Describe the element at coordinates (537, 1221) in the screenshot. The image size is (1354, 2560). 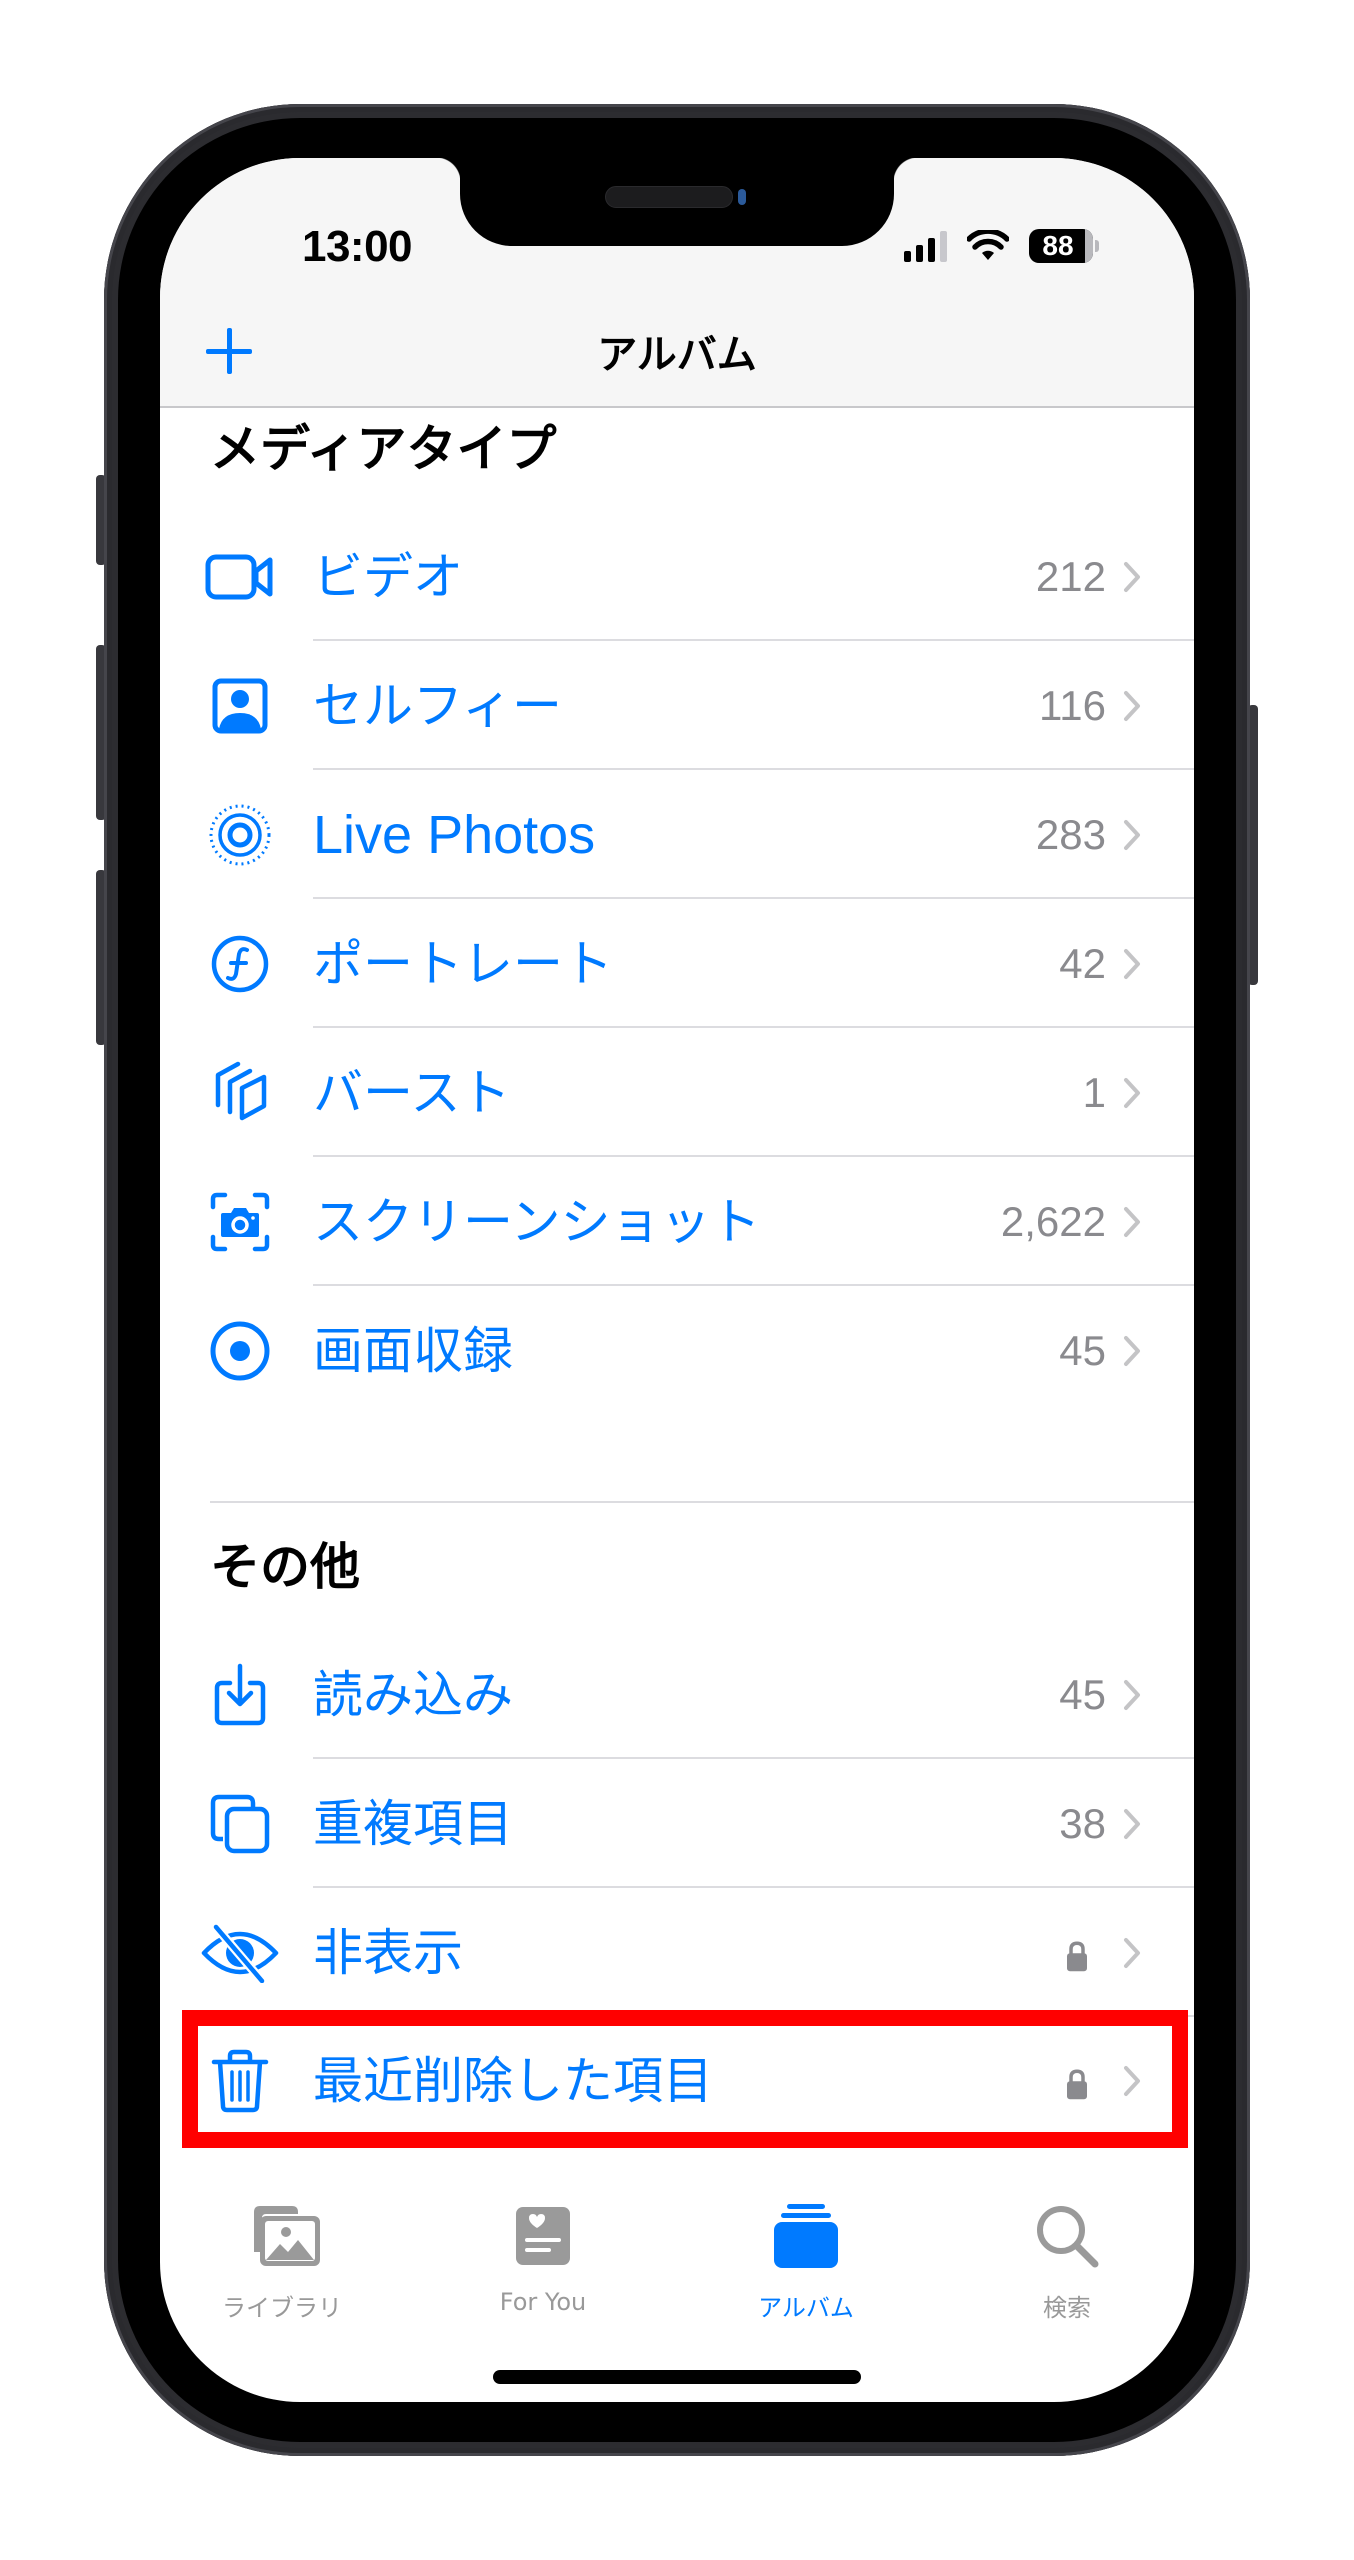
I see `album-row-label: スクリーンショット` at that location.